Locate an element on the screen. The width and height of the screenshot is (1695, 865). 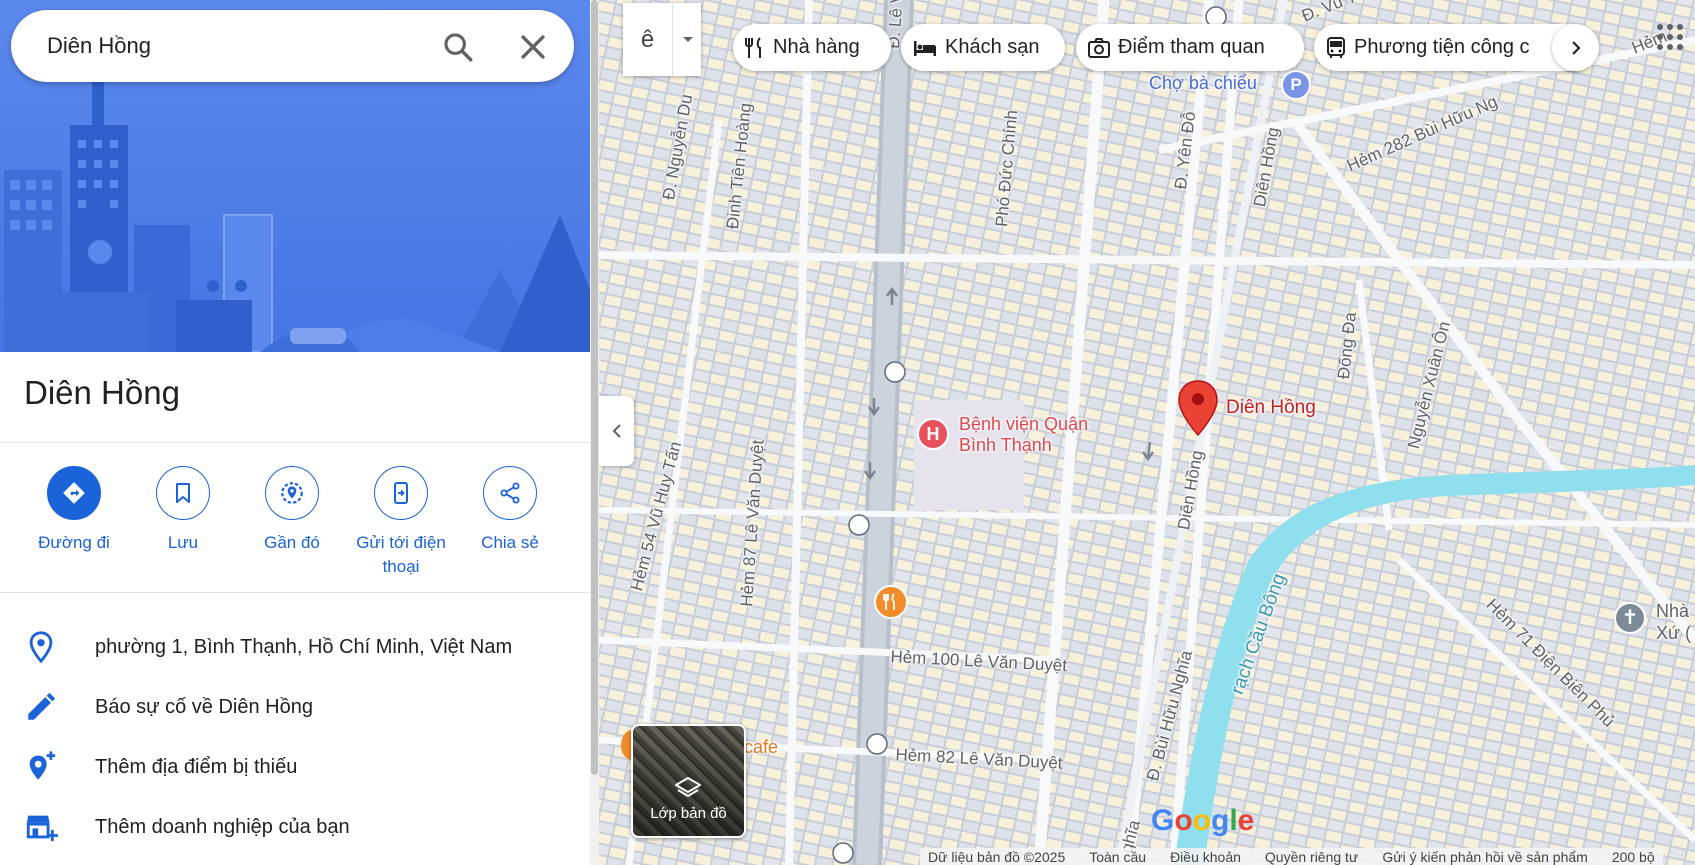
bookmark-icon is located at coordinates (183, 493).